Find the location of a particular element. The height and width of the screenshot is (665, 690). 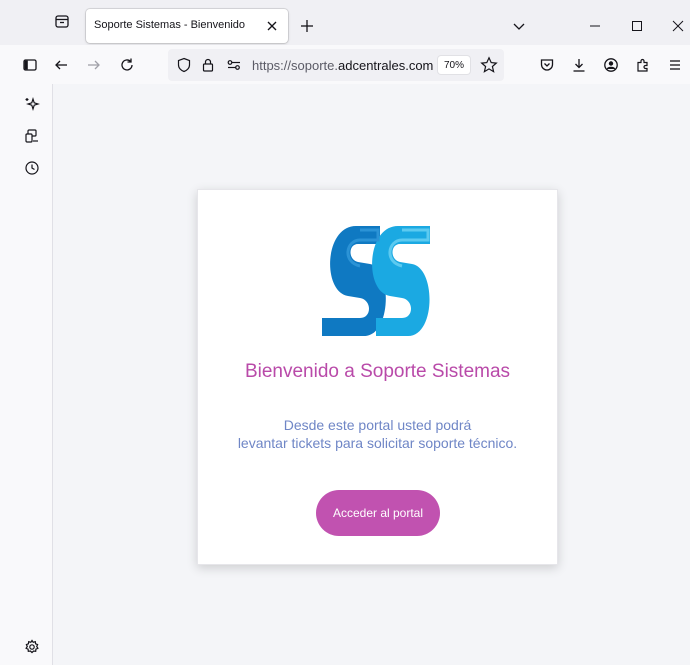

url-text: https://soporte.adcentrales.com is located at coordinates (342, 65).